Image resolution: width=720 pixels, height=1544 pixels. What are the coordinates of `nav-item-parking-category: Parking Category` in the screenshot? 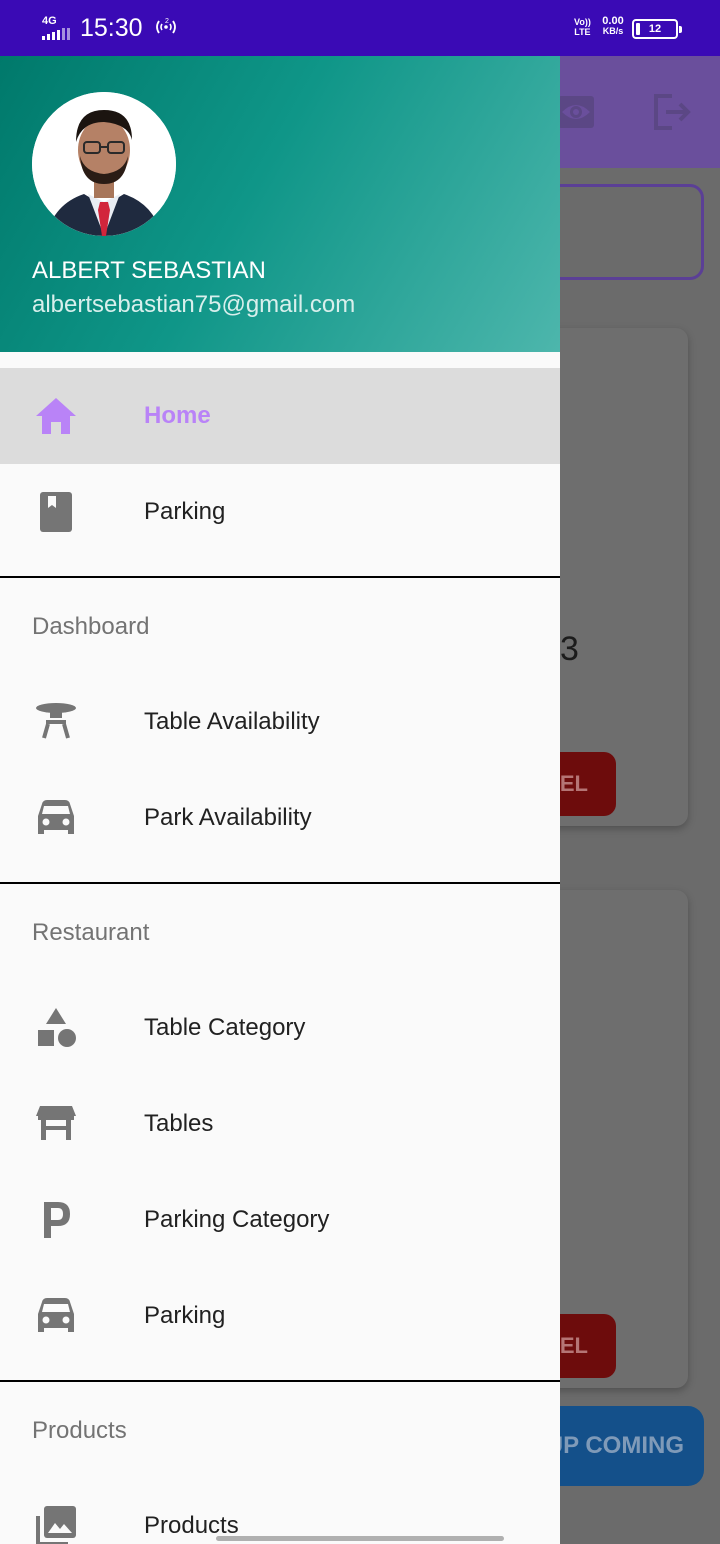 It's located at (280, 1220).